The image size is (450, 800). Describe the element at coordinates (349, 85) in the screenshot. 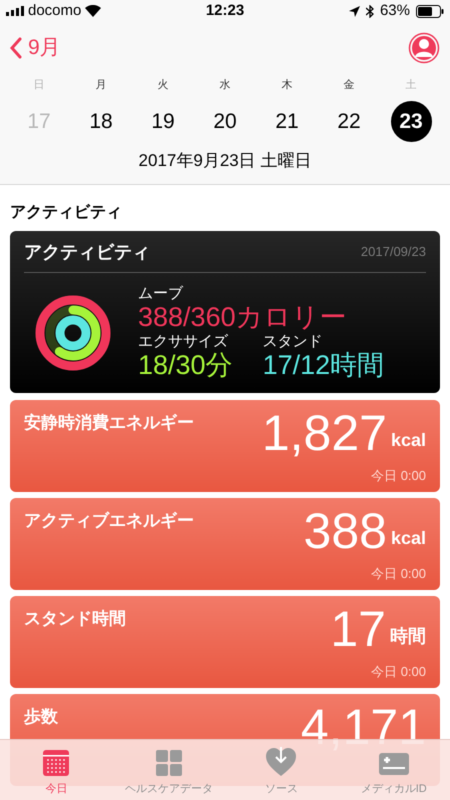

I see `weekday-label: 金` at that location.